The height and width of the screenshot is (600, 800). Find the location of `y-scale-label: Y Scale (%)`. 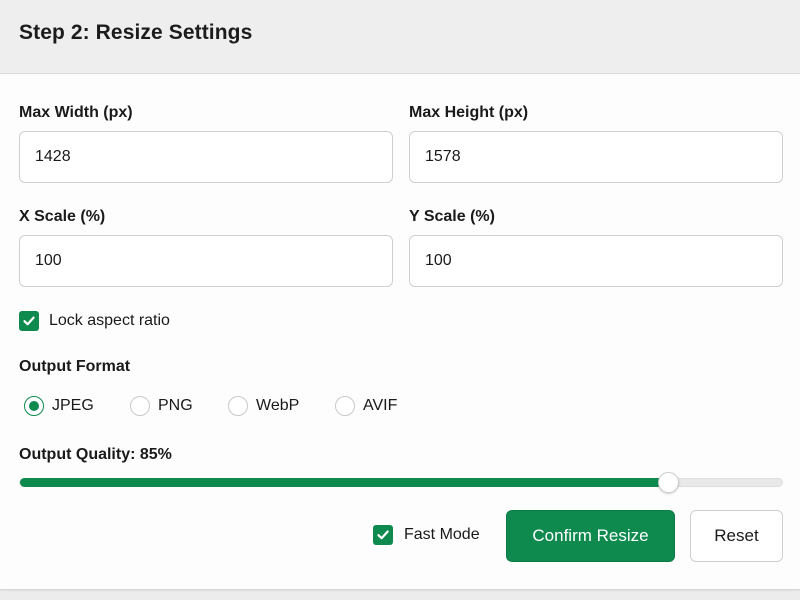

y-scale-label: Y Scale (%) is located at coordinates (452, 216).